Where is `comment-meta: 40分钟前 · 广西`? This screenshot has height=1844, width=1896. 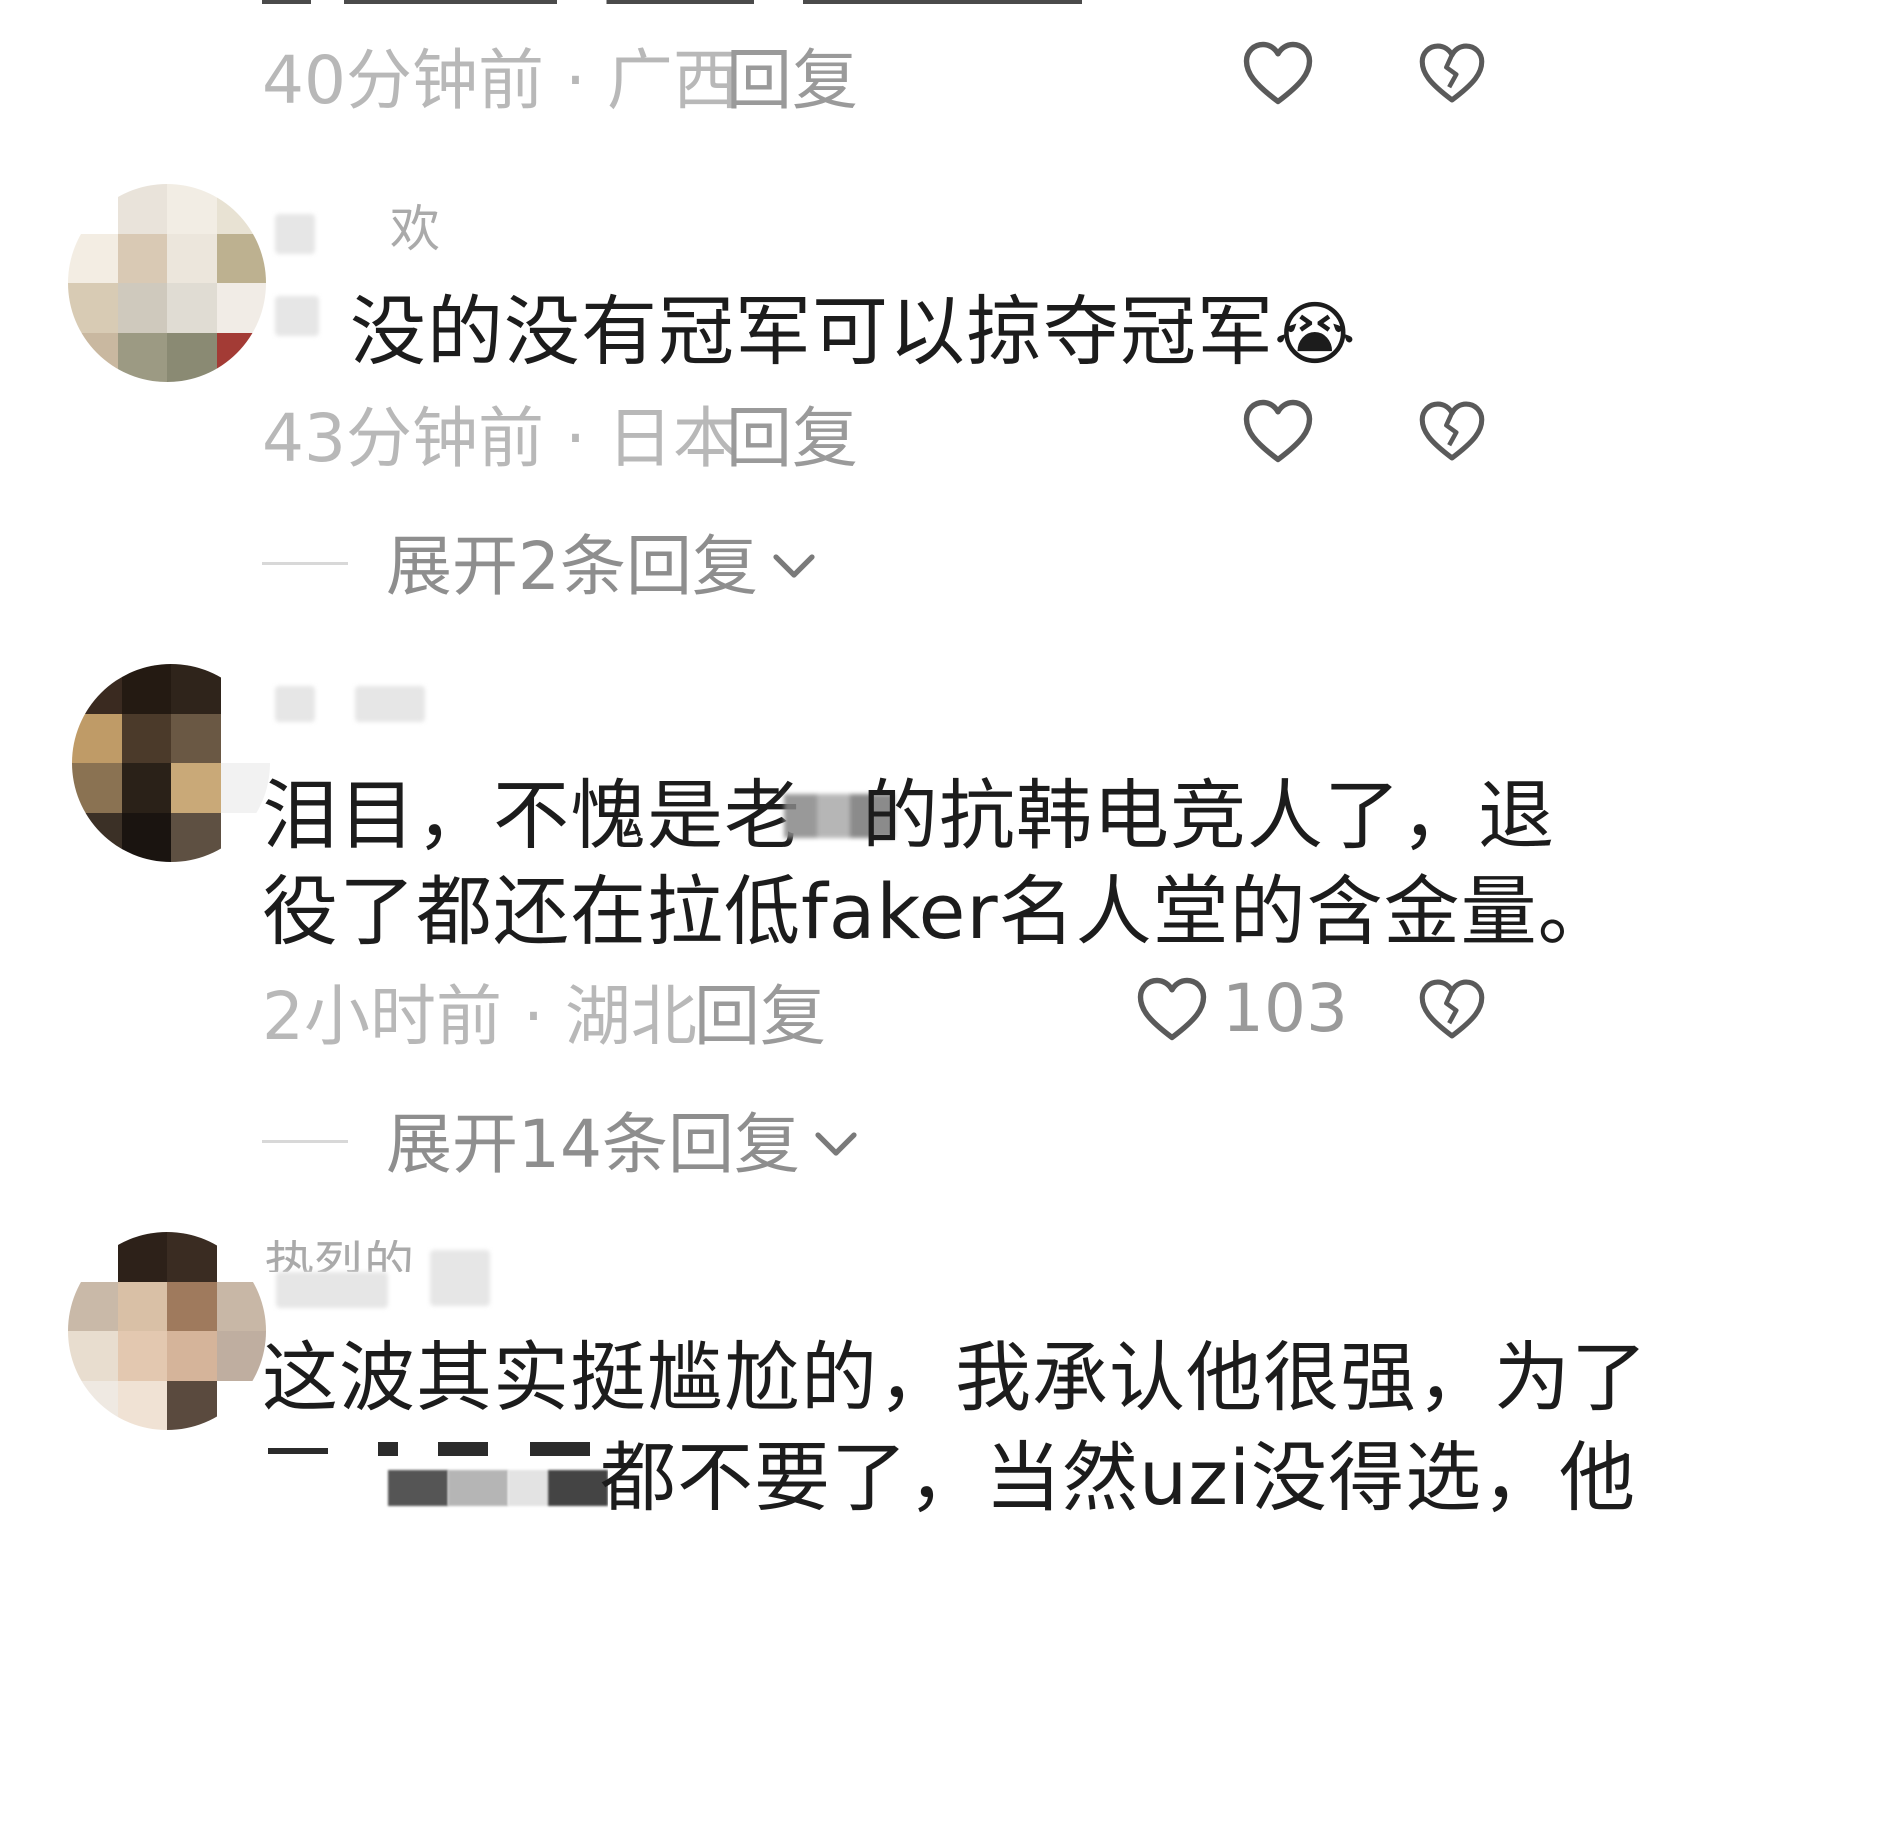 comment-meta: 40分钟前 · 广西 is located at coordinates (500, 80).